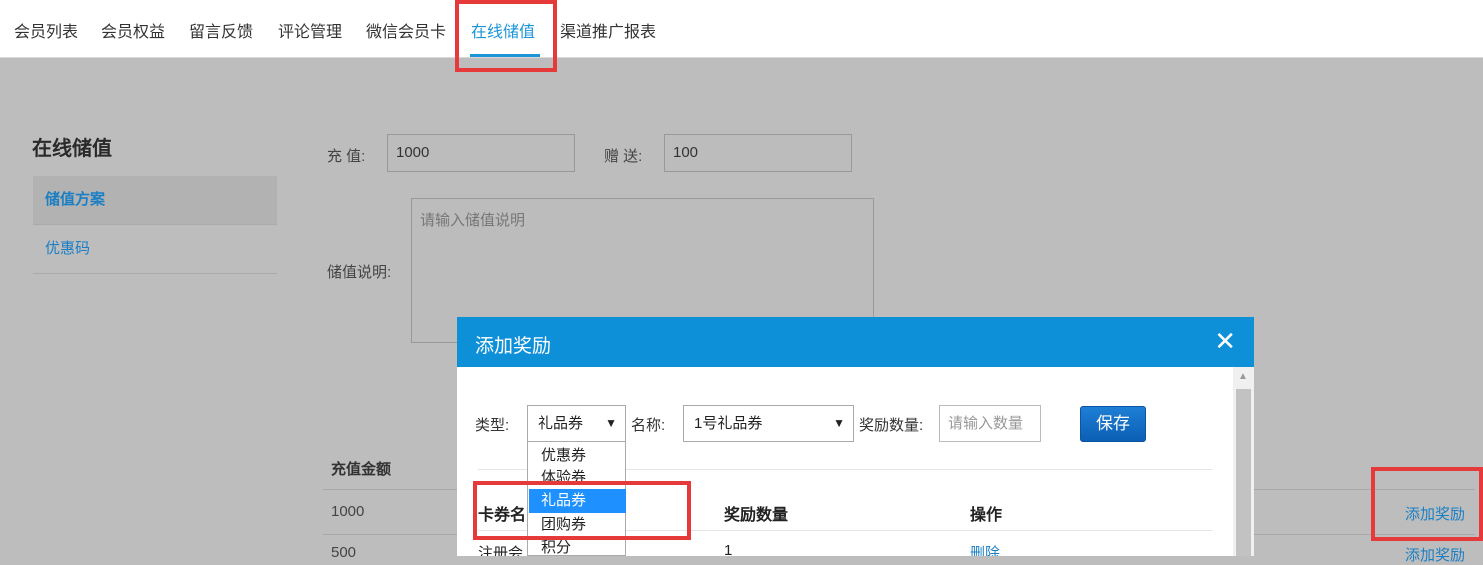  I want to click on close-icon: ✕, so click(1225, 341).